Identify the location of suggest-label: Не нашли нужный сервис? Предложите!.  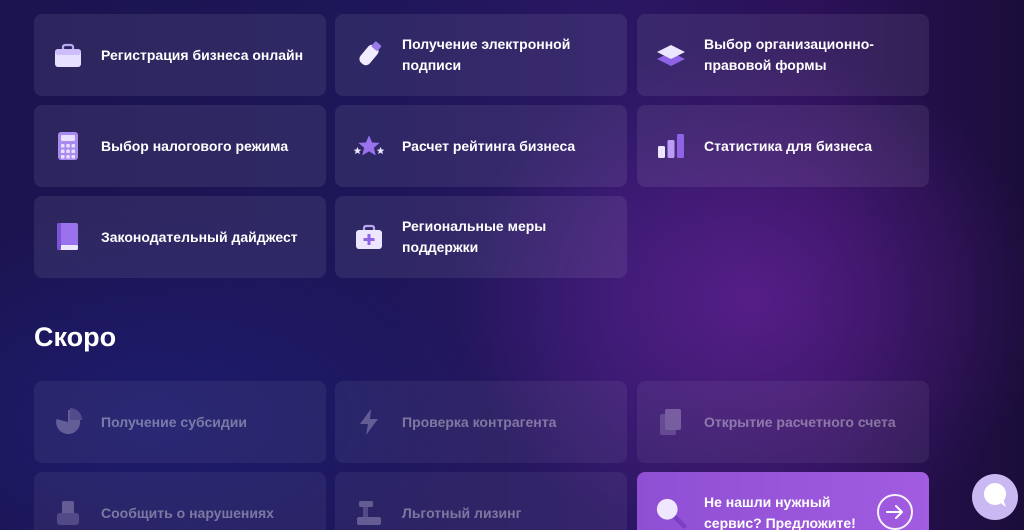
(780, 512).